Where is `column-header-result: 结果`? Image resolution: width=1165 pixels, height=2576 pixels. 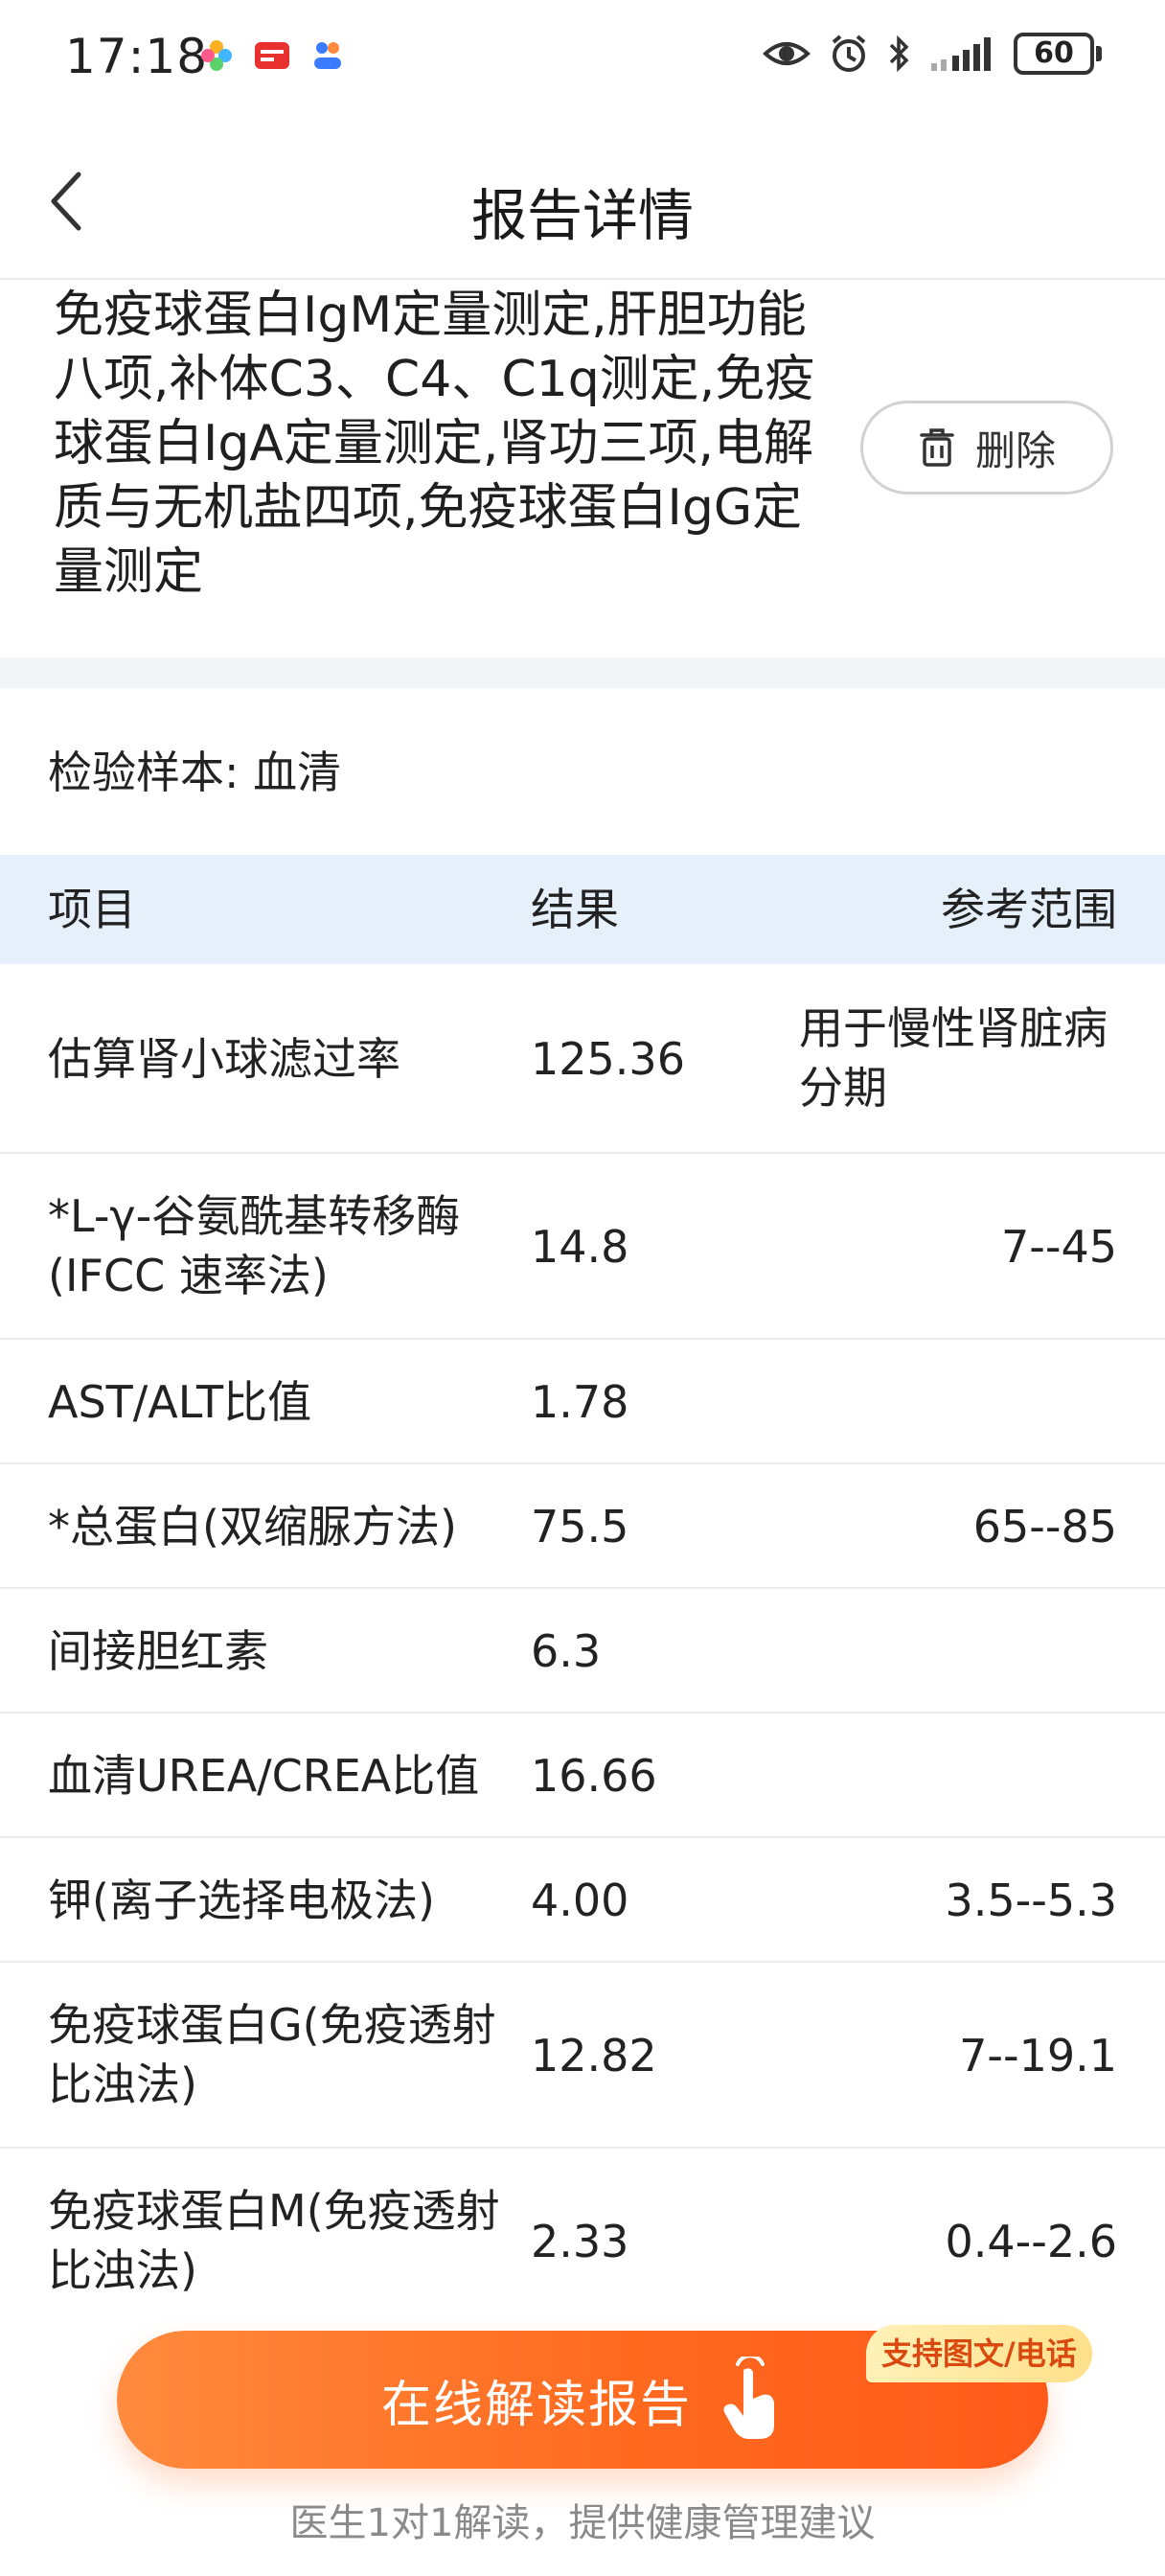 column-header-result: 结果 is located at coordinates (575, 909).